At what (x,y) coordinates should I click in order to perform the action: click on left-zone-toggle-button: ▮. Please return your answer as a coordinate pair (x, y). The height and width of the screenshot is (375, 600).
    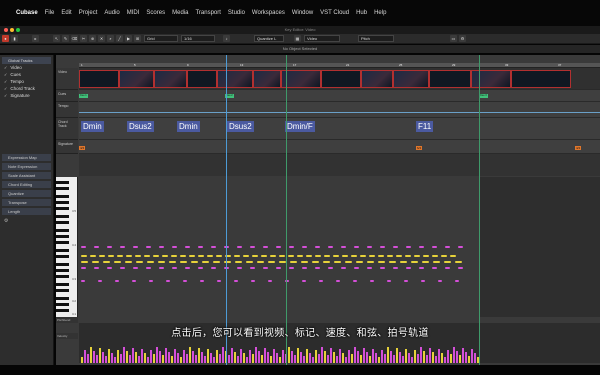
    Looking at the image, I should click on (14, 38).